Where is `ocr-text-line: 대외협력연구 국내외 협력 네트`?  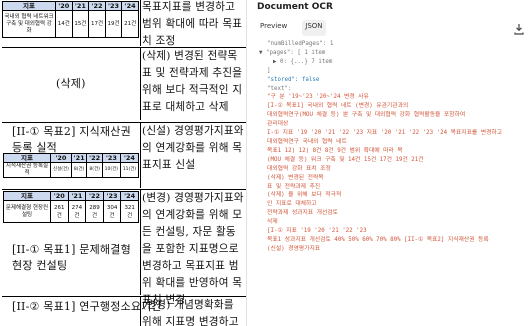 ocr-text-line: 대외협력연구 국내외 협력 네트 is located at coordinates (307, 141).